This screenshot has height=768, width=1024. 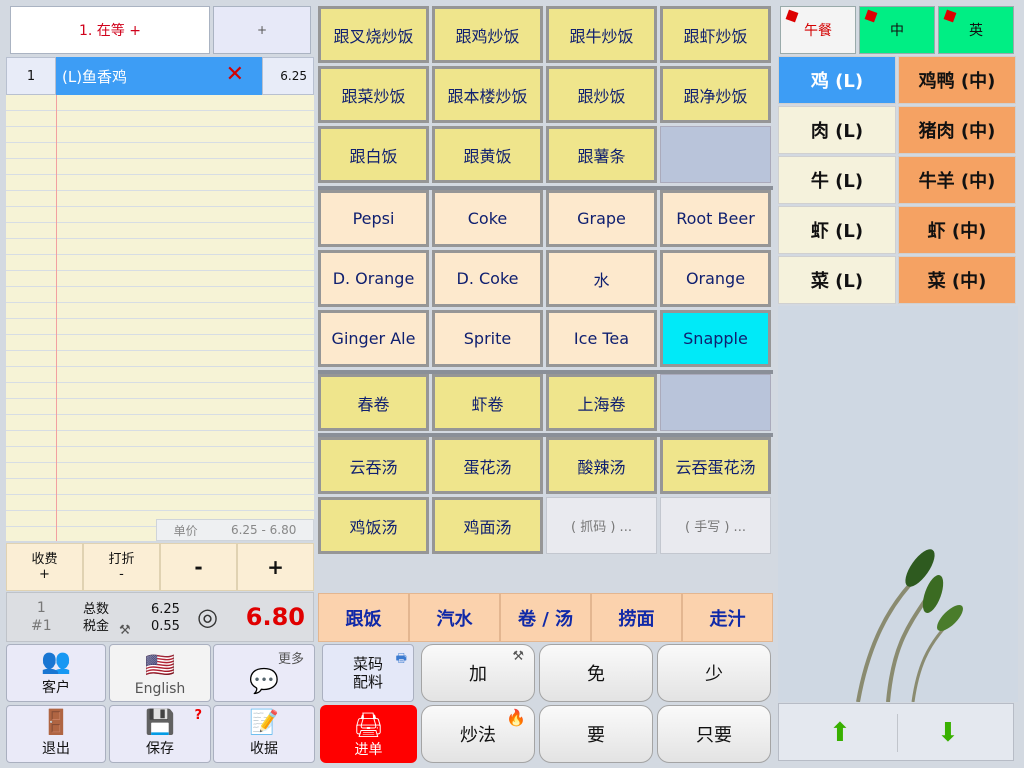 What do you see at coordinates (487, 338) in the screenshot?
I see `menu-item: Sprite` at bounding box center [487, 338].